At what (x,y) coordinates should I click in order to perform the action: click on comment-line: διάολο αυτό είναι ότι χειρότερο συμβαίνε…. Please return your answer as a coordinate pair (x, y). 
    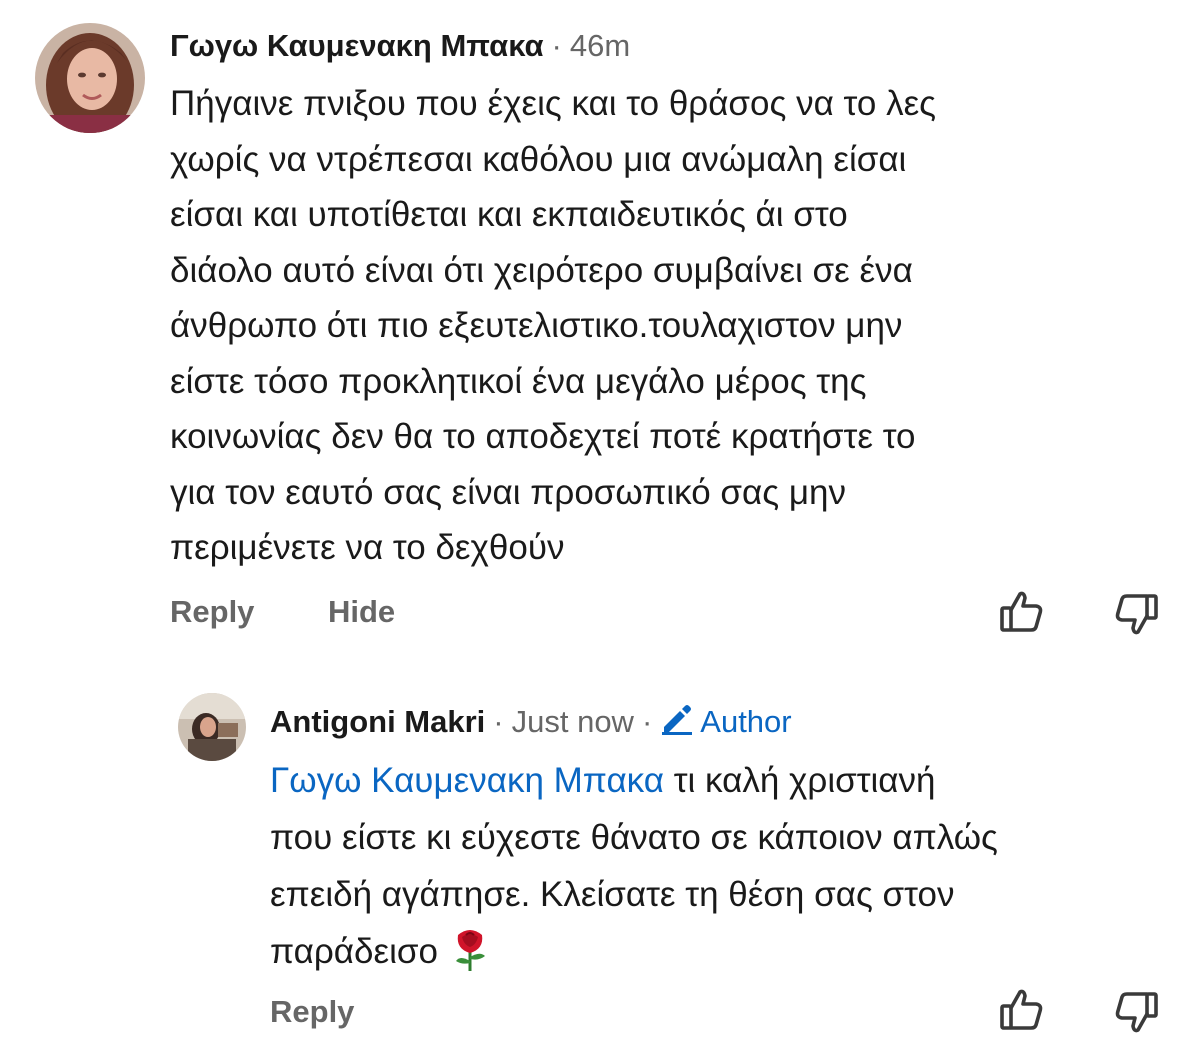
    Looking at the image, I should click on (541, 270).